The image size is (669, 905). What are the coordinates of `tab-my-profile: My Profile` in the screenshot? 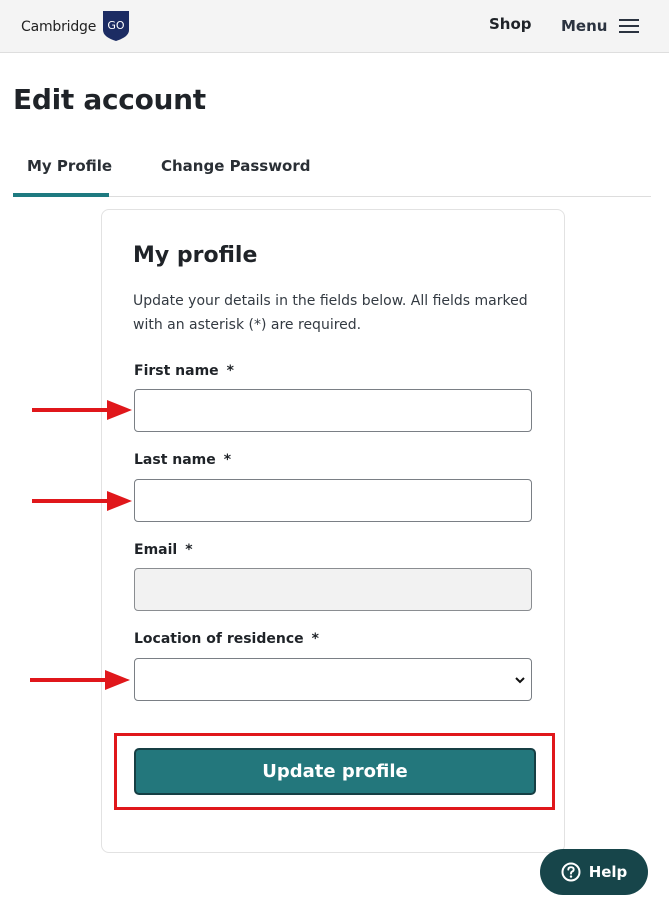 It's located at (69, 166).